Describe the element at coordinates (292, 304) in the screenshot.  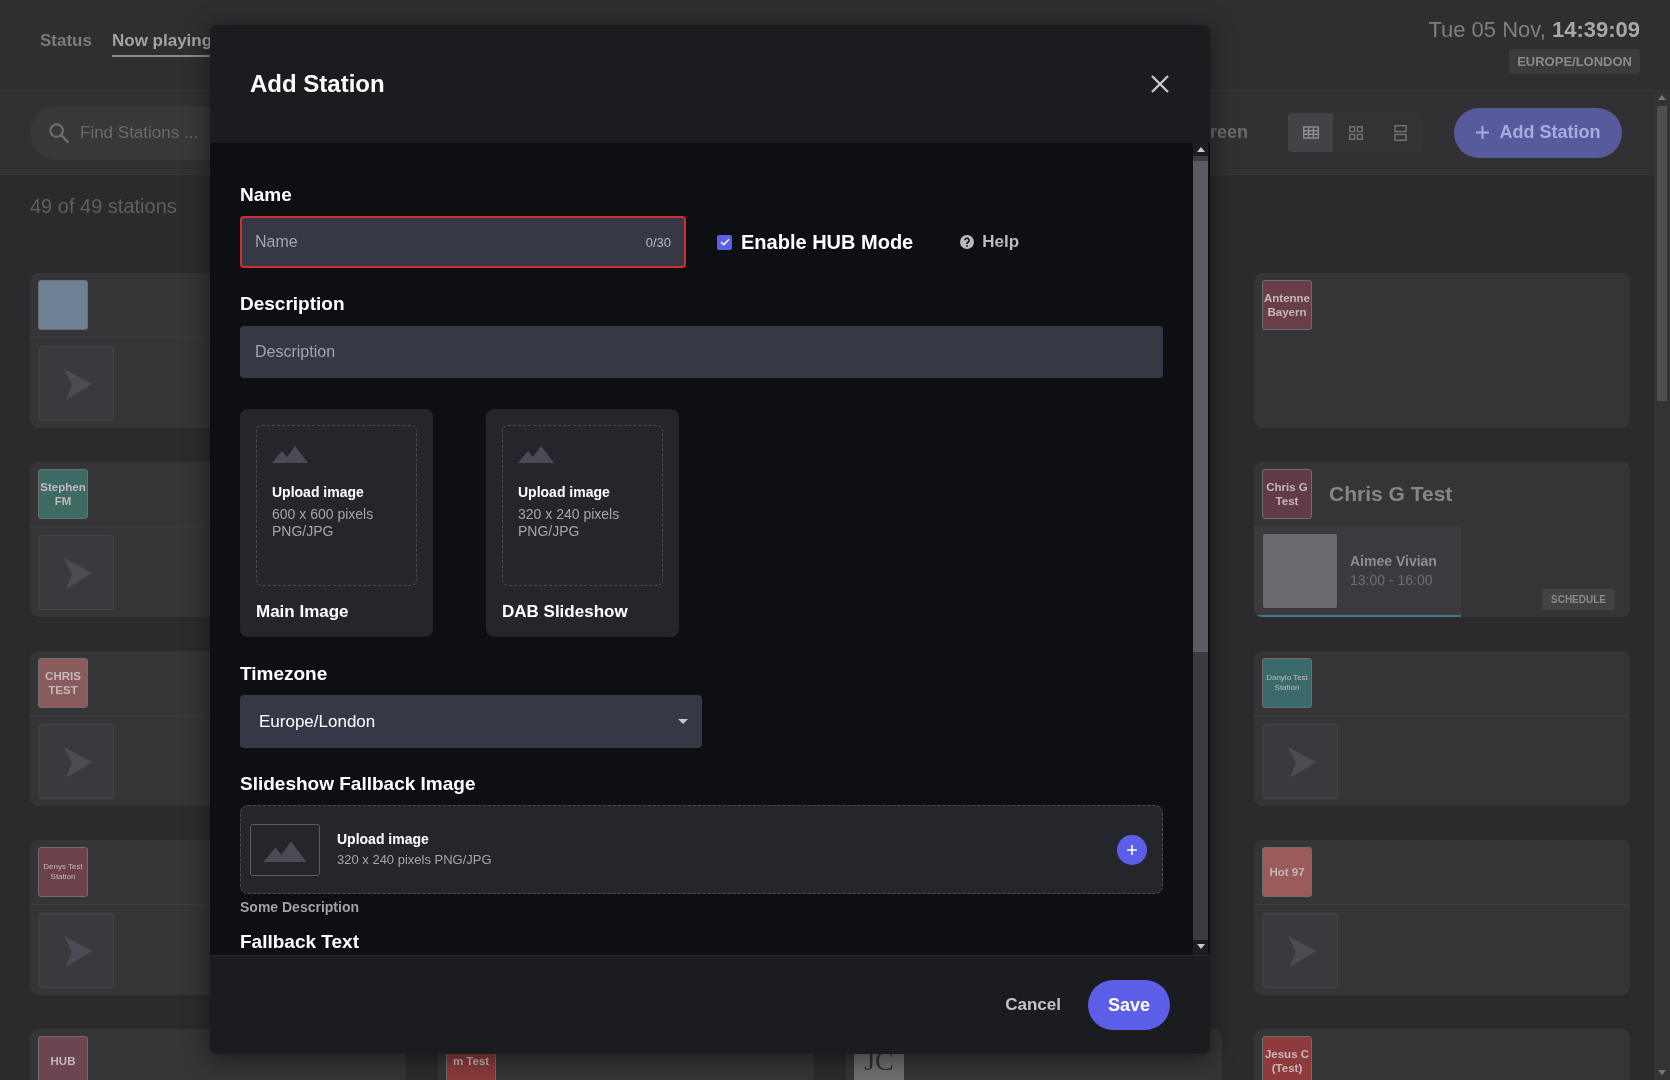
I see `field-label: Description` at that location.